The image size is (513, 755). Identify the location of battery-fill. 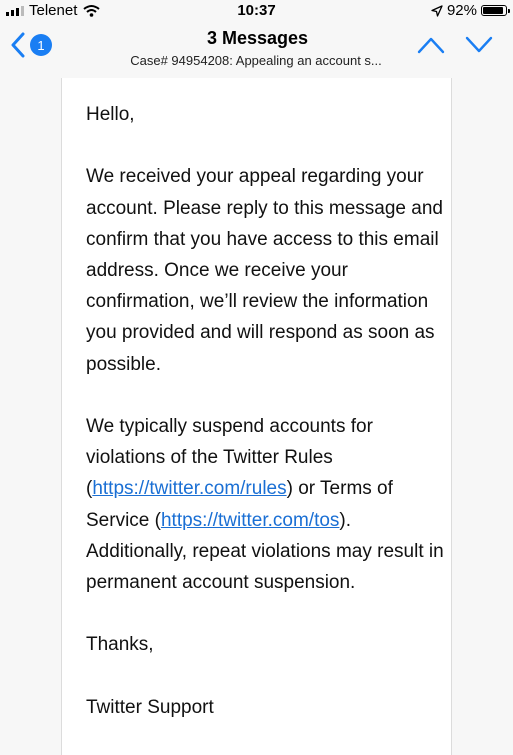
(493, 10).